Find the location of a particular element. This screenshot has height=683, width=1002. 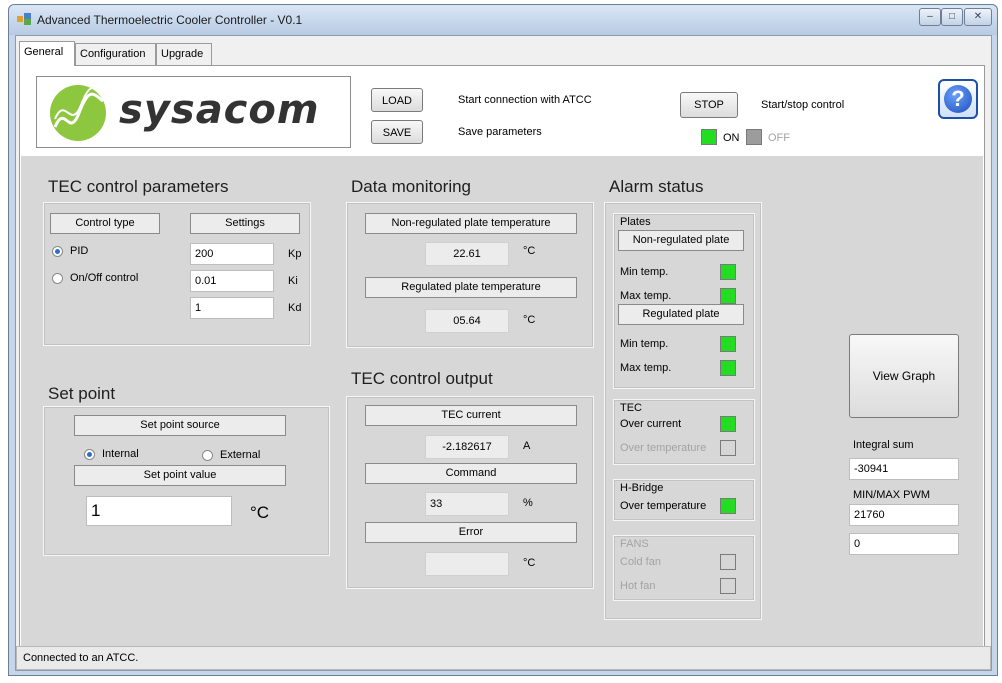

off-label: OFF is located at coordinates (779, 138).